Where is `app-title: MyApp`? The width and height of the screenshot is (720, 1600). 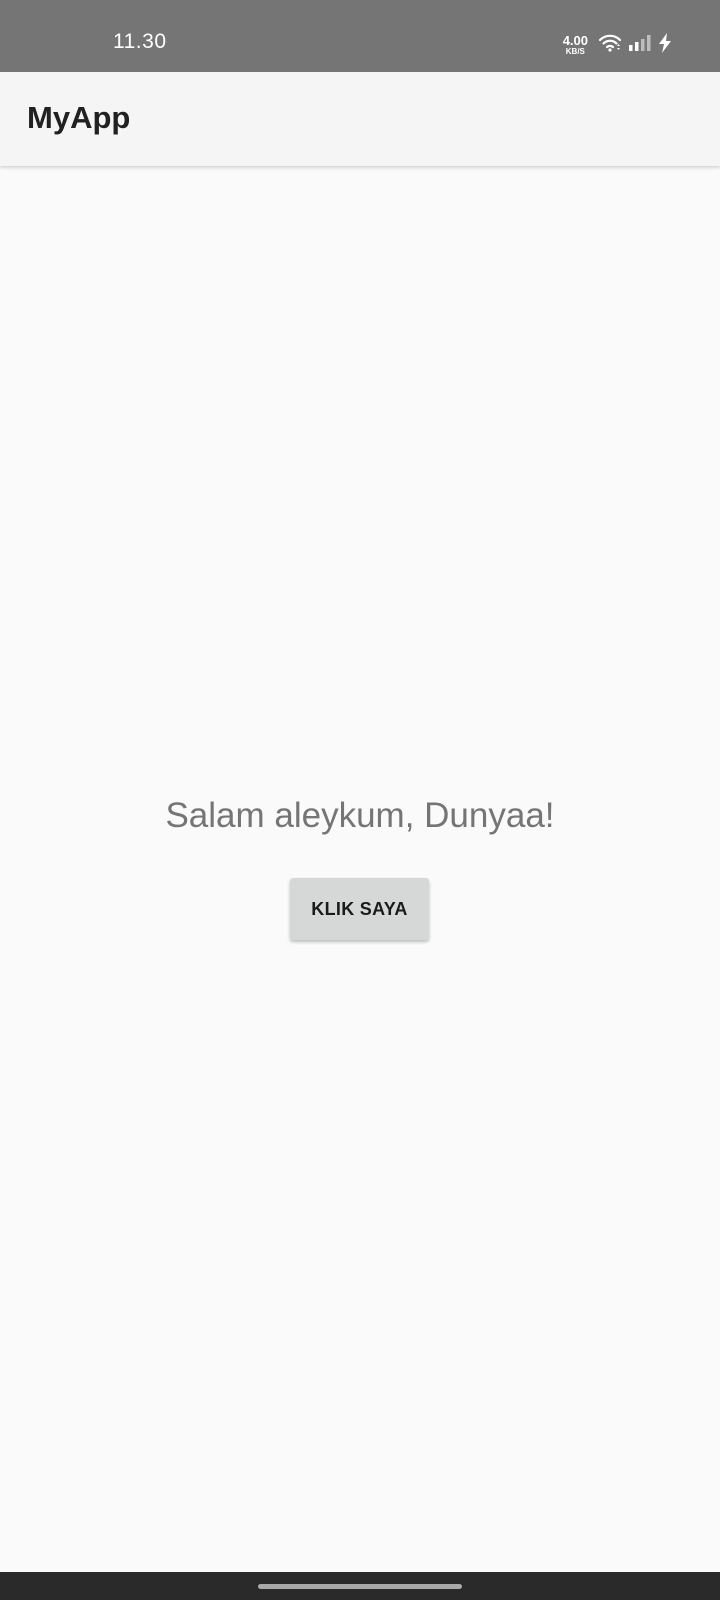 app-title: MyApp is located at coordinates (79, 117).